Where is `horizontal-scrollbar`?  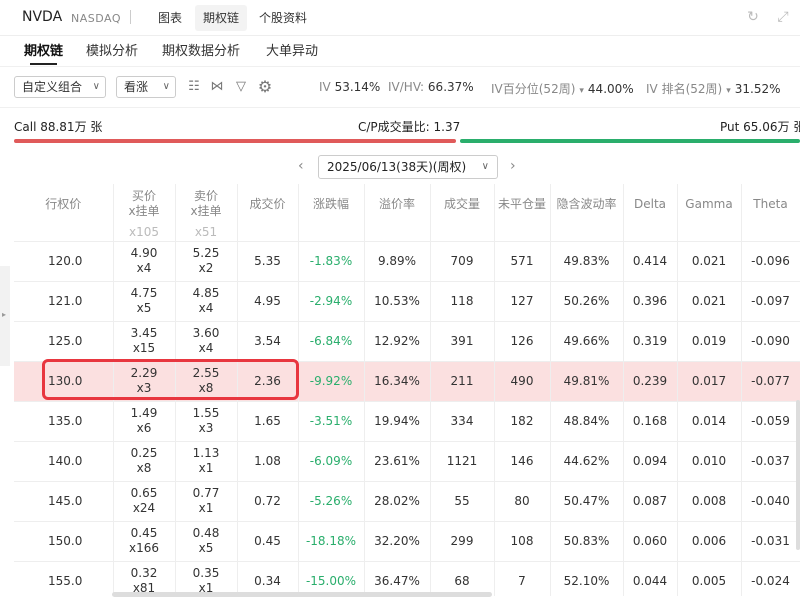 horizontal-scrollbar is located at coordinates (302, 594).